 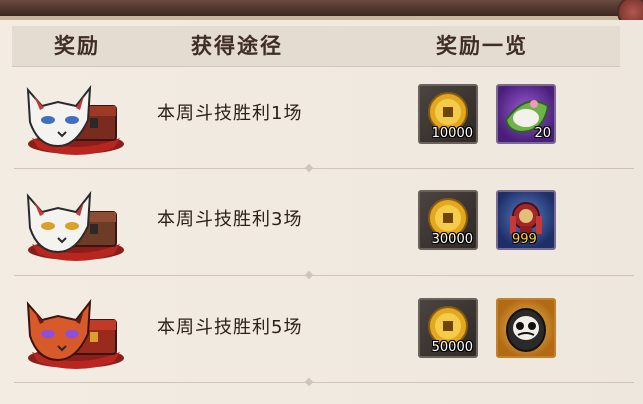 What do you see at coordinates (526, 114) in the screenshot?
I see `rice-cake-leaf-icon: 20` at bounding box center [526, 114].